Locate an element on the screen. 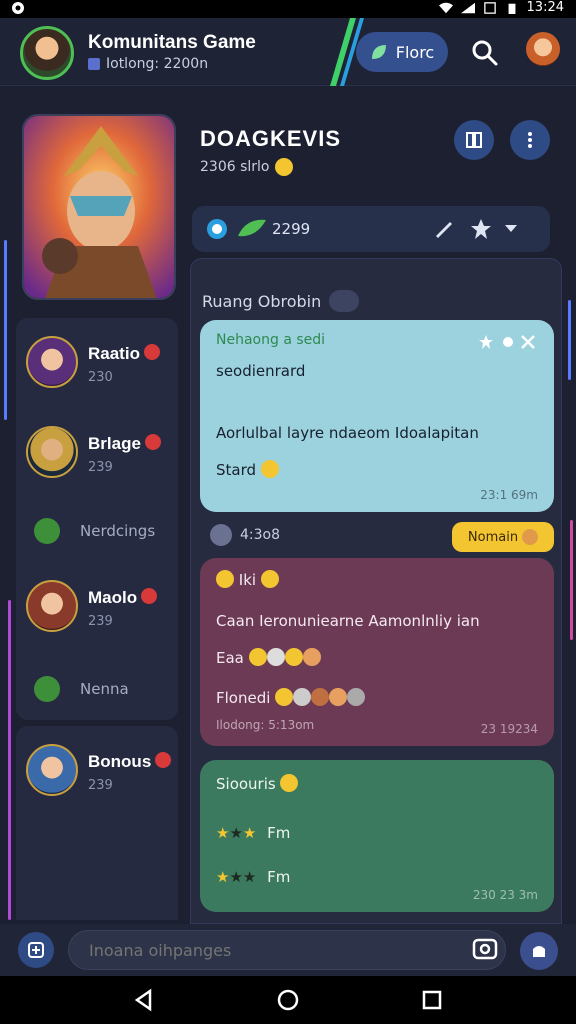 This screenshot has height=1024, width=576. navigation-bar is located at coordinates (288, 1000).